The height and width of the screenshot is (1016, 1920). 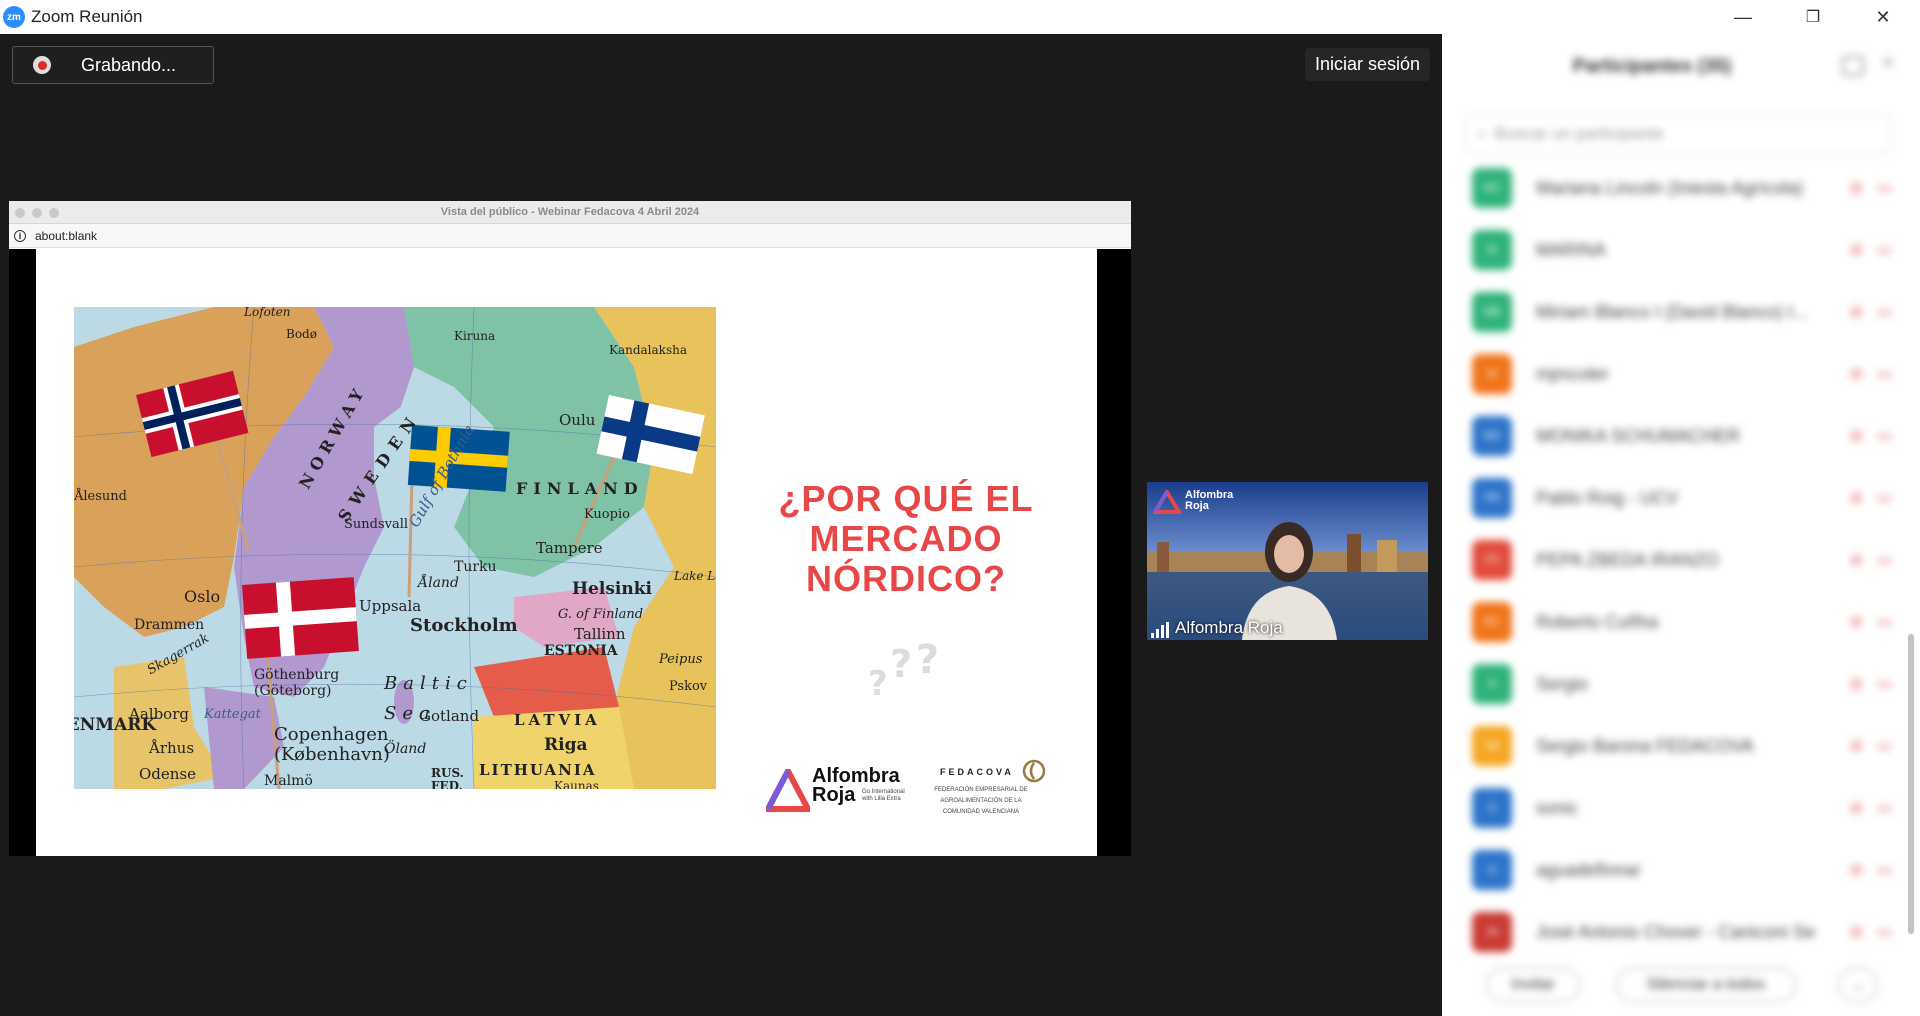 I want to click on participant-name: Mariana Lincoln (Iniesta Agrícola), so click(x=1670, y=187).